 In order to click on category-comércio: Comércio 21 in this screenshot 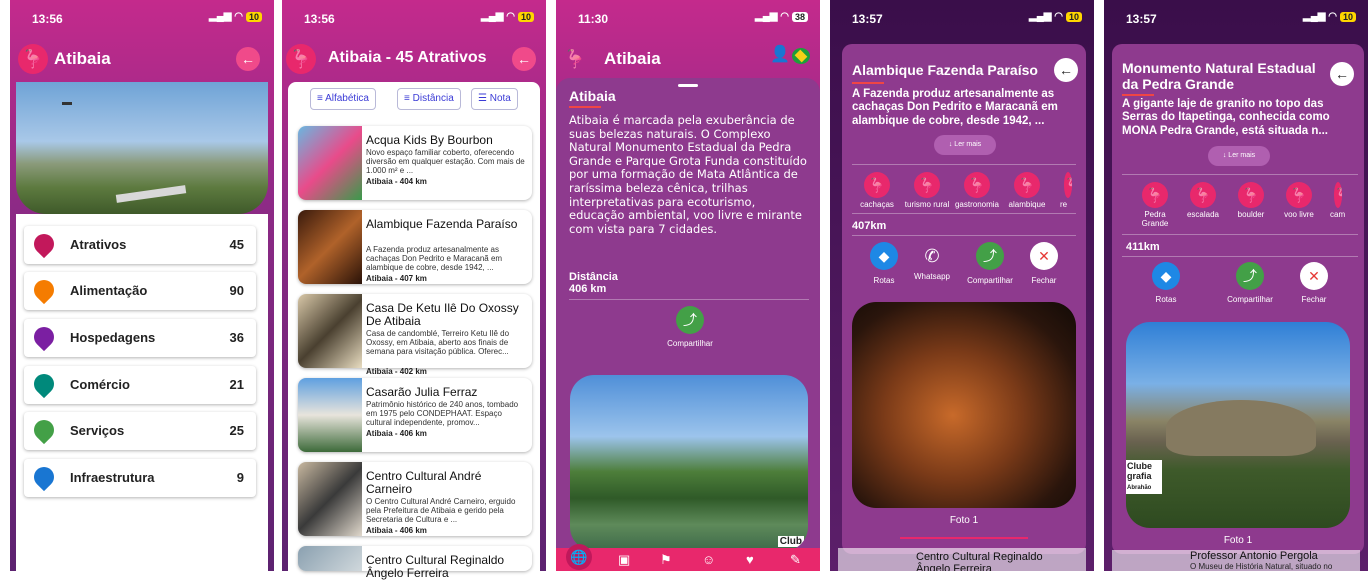, I will do `click(140, 385)`.